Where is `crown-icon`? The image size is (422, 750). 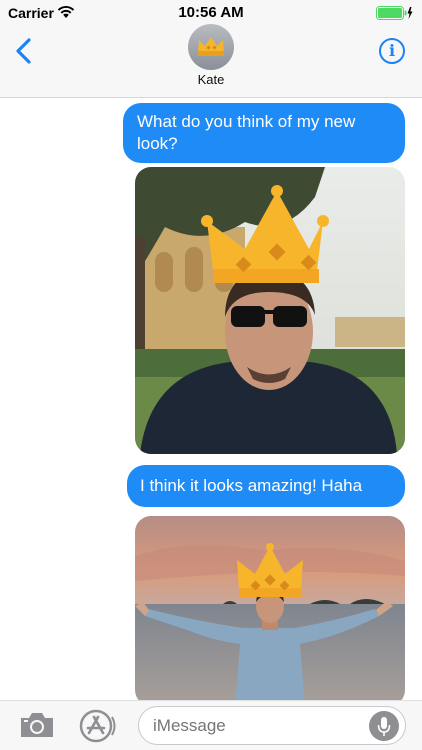
crown-icon is located at coordinates (211, 46).